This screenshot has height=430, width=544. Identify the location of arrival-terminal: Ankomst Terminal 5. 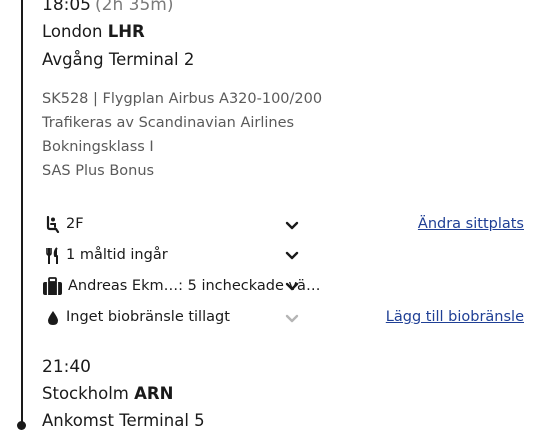
(123, 420).